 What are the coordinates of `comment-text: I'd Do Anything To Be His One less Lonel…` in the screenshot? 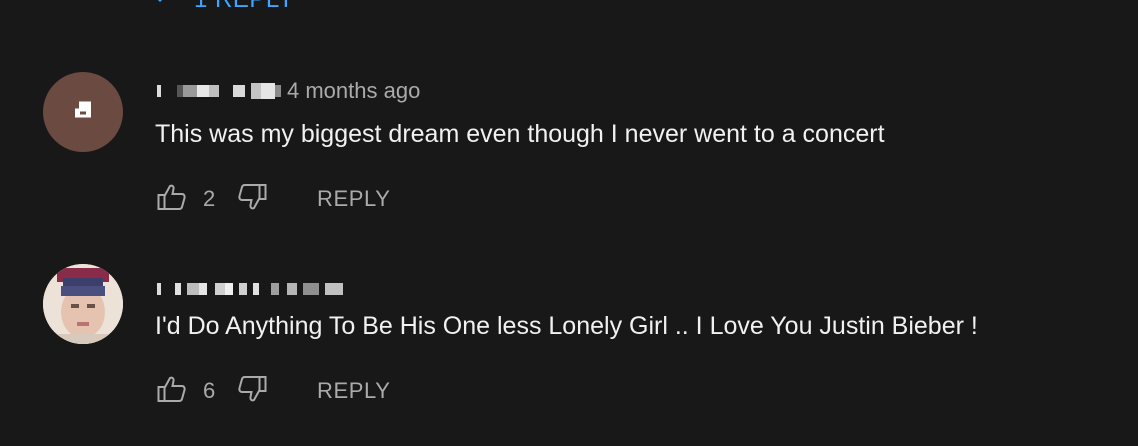 It's located at (566, 326).